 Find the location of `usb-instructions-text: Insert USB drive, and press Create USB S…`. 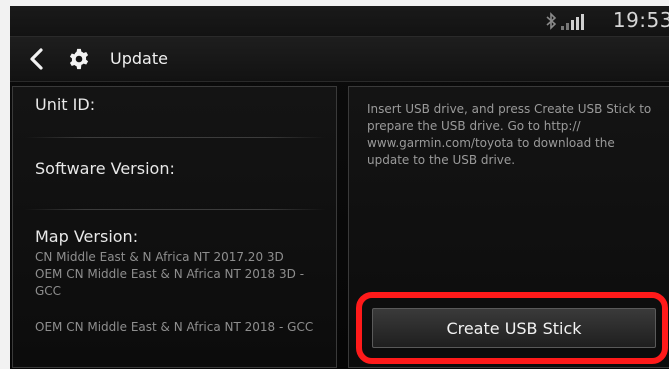

usb-instructions-text: Insert USB drive, and press Create USB S… is located at coordinates (509, 134).